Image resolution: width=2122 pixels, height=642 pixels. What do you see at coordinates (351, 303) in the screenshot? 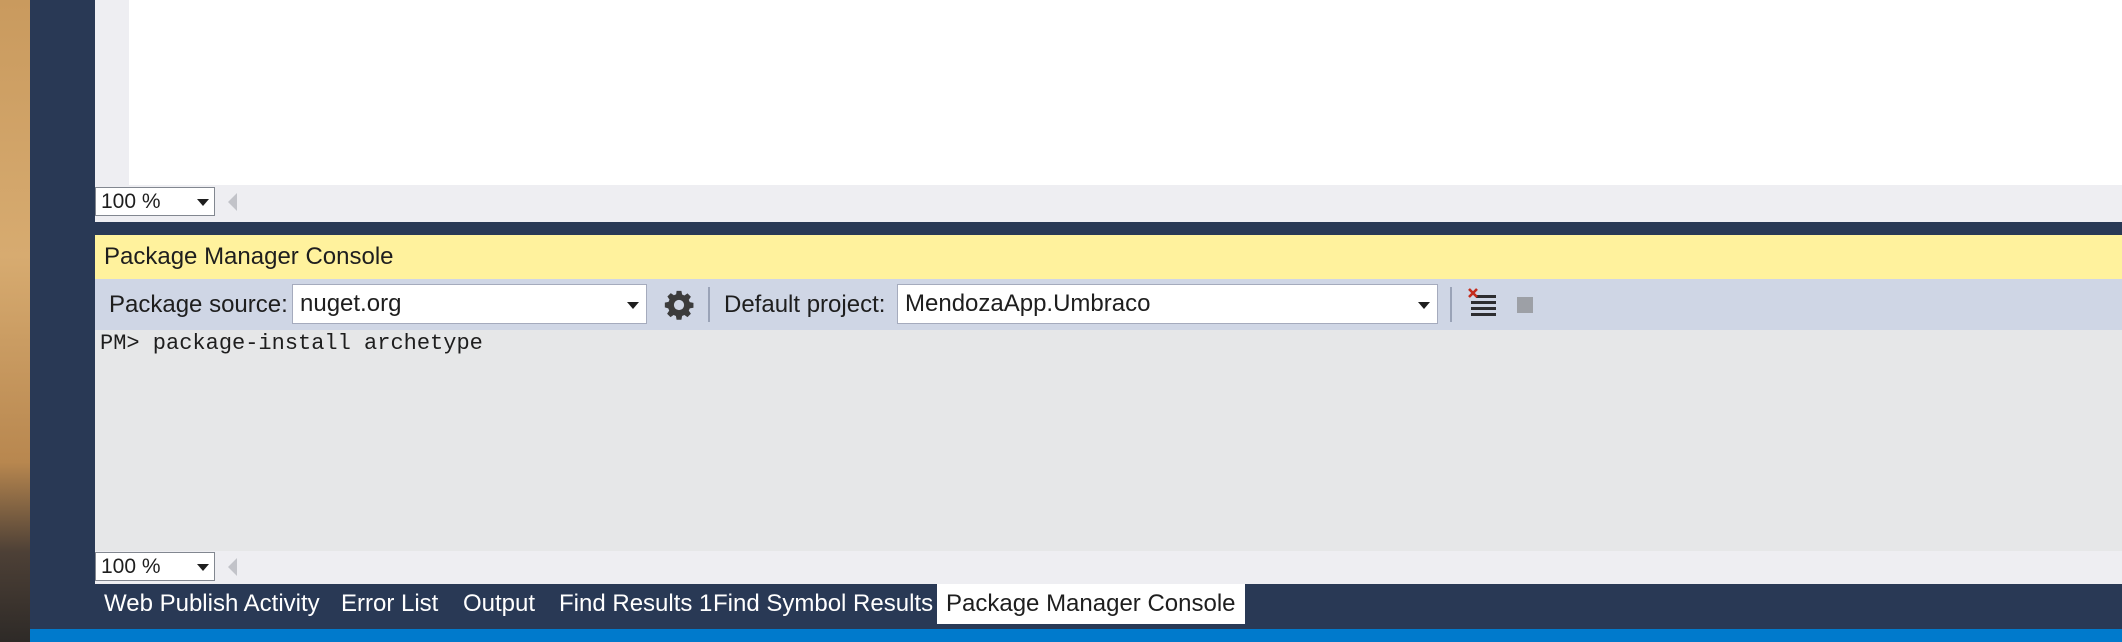
I see `package-source-value: nuget.org` at bounding box center [351, 303].